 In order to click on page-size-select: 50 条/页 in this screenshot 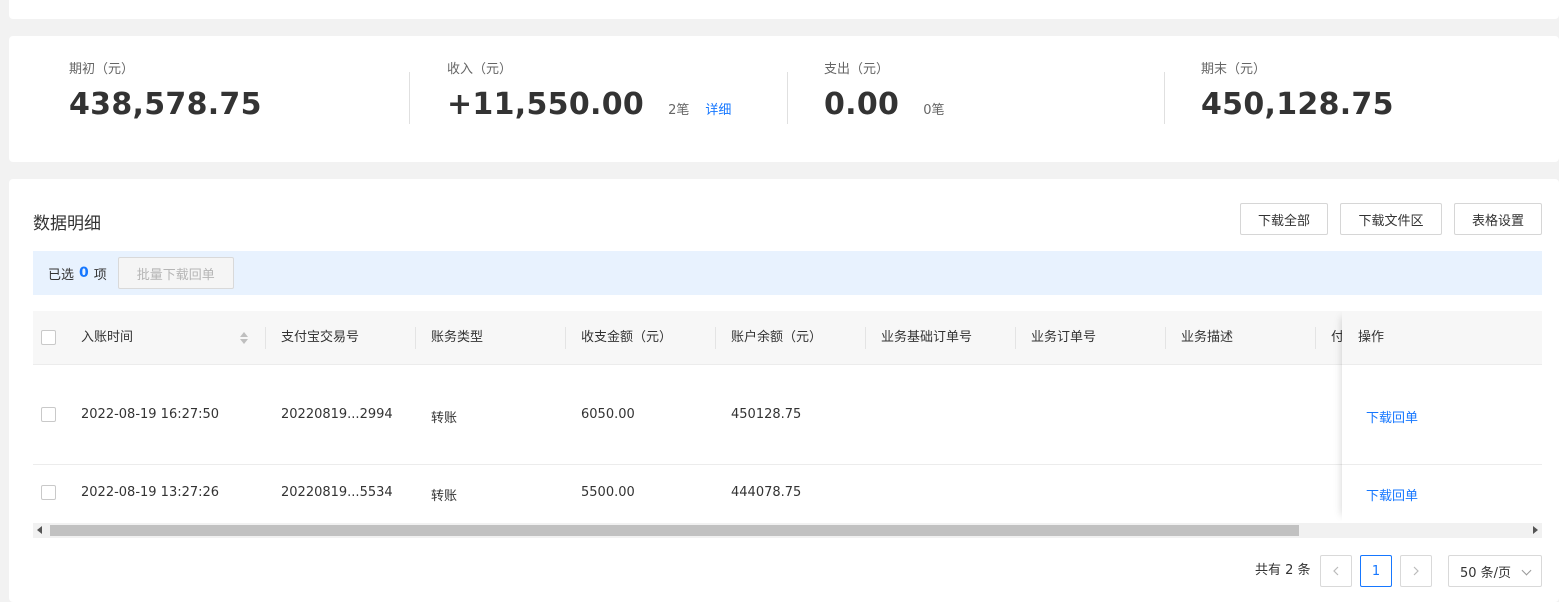, I will do `click(1495, 571)`.